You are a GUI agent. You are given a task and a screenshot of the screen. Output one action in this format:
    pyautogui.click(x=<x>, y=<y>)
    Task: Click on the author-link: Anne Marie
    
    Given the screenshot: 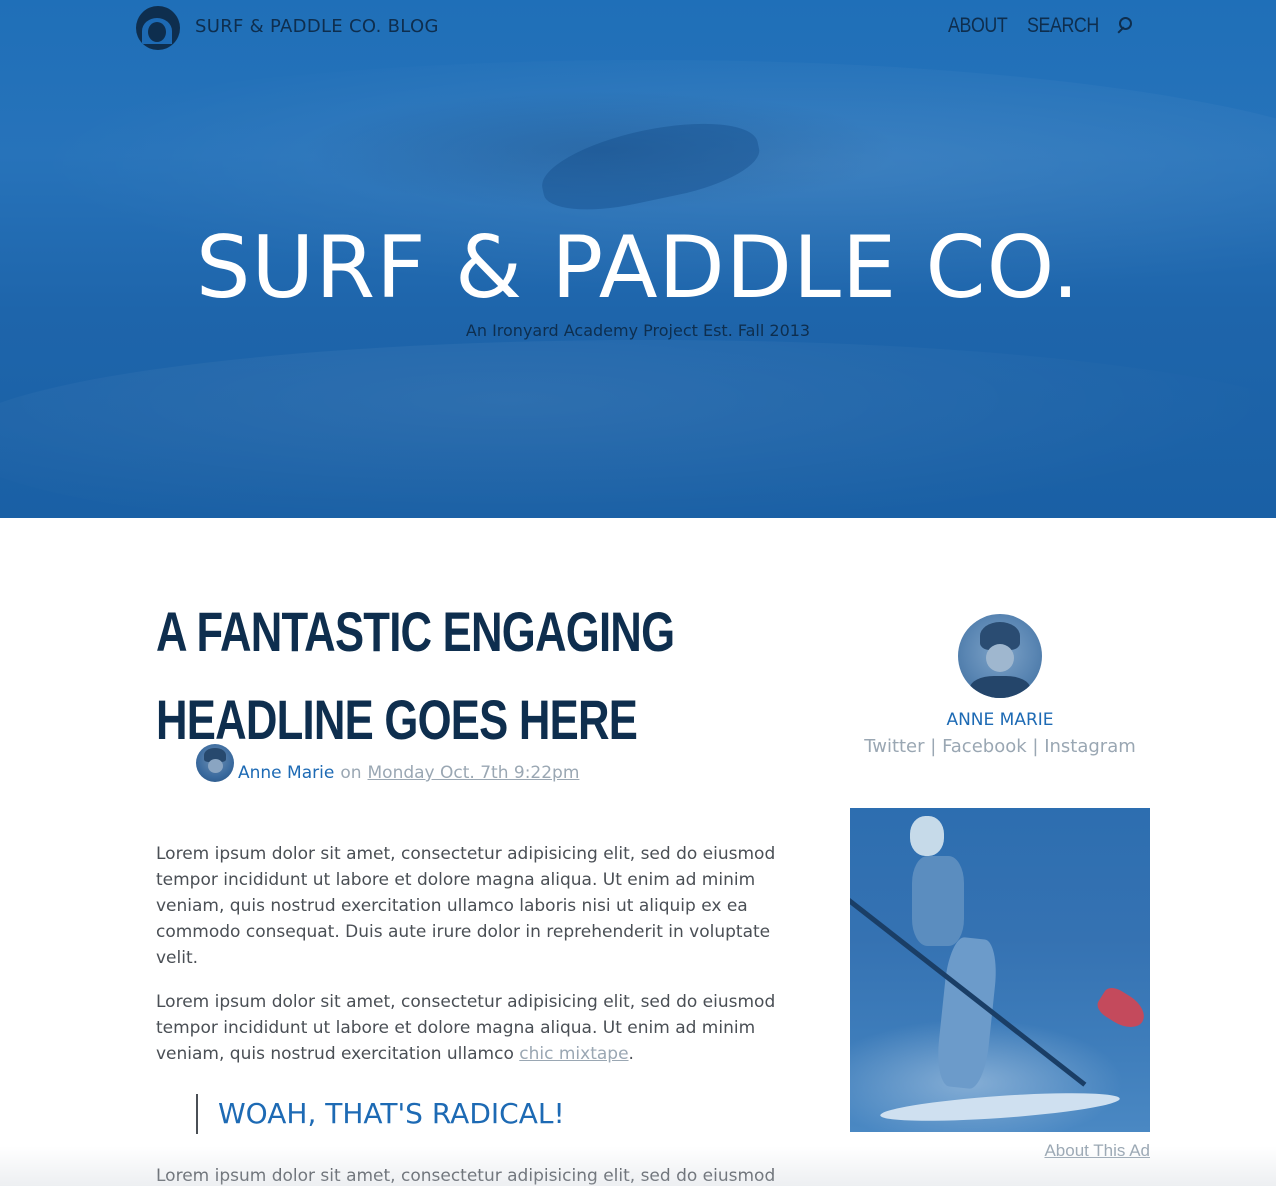 What is the action you would take?
    pyautogui.click(x=286, y=773)
    